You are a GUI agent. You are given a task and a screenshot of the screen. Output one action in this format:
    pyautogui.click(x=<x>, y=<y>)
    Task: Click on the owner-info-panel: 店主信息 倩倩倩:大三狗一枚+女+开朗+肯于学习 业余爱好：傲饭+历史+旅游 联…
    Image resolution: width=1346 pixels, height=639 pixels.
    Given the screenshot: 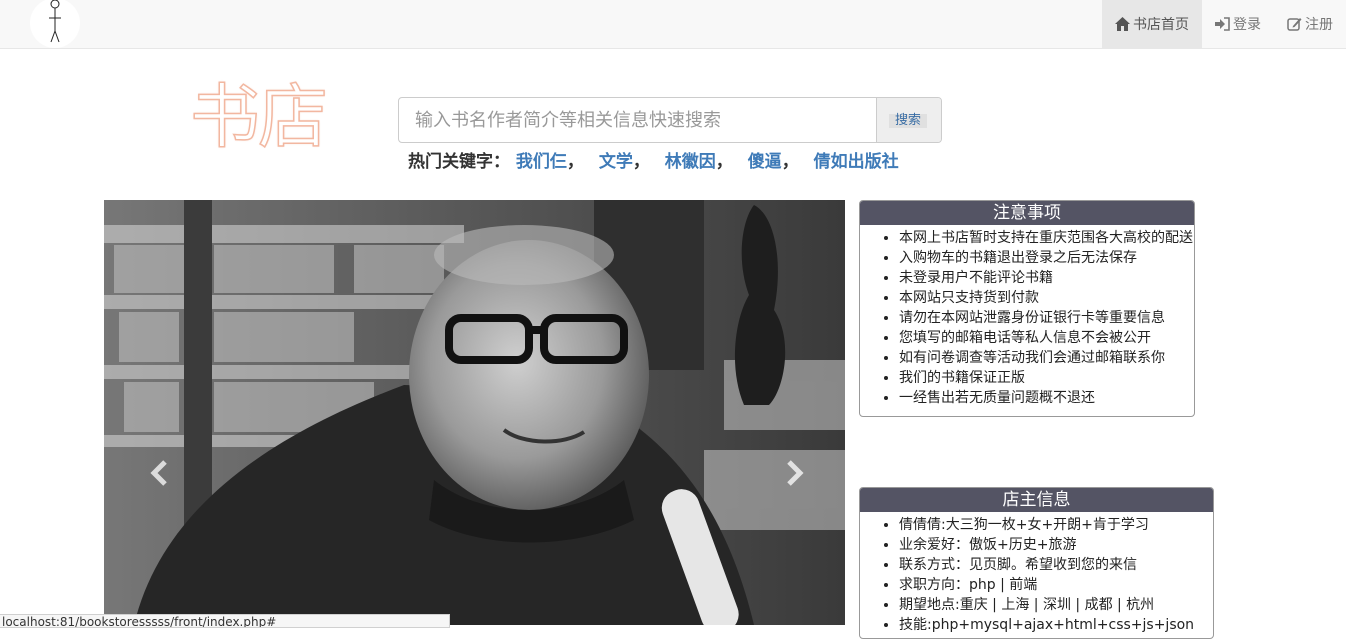 What is the action you would take?
    pyautogui.click(x=1036, y=563)
    